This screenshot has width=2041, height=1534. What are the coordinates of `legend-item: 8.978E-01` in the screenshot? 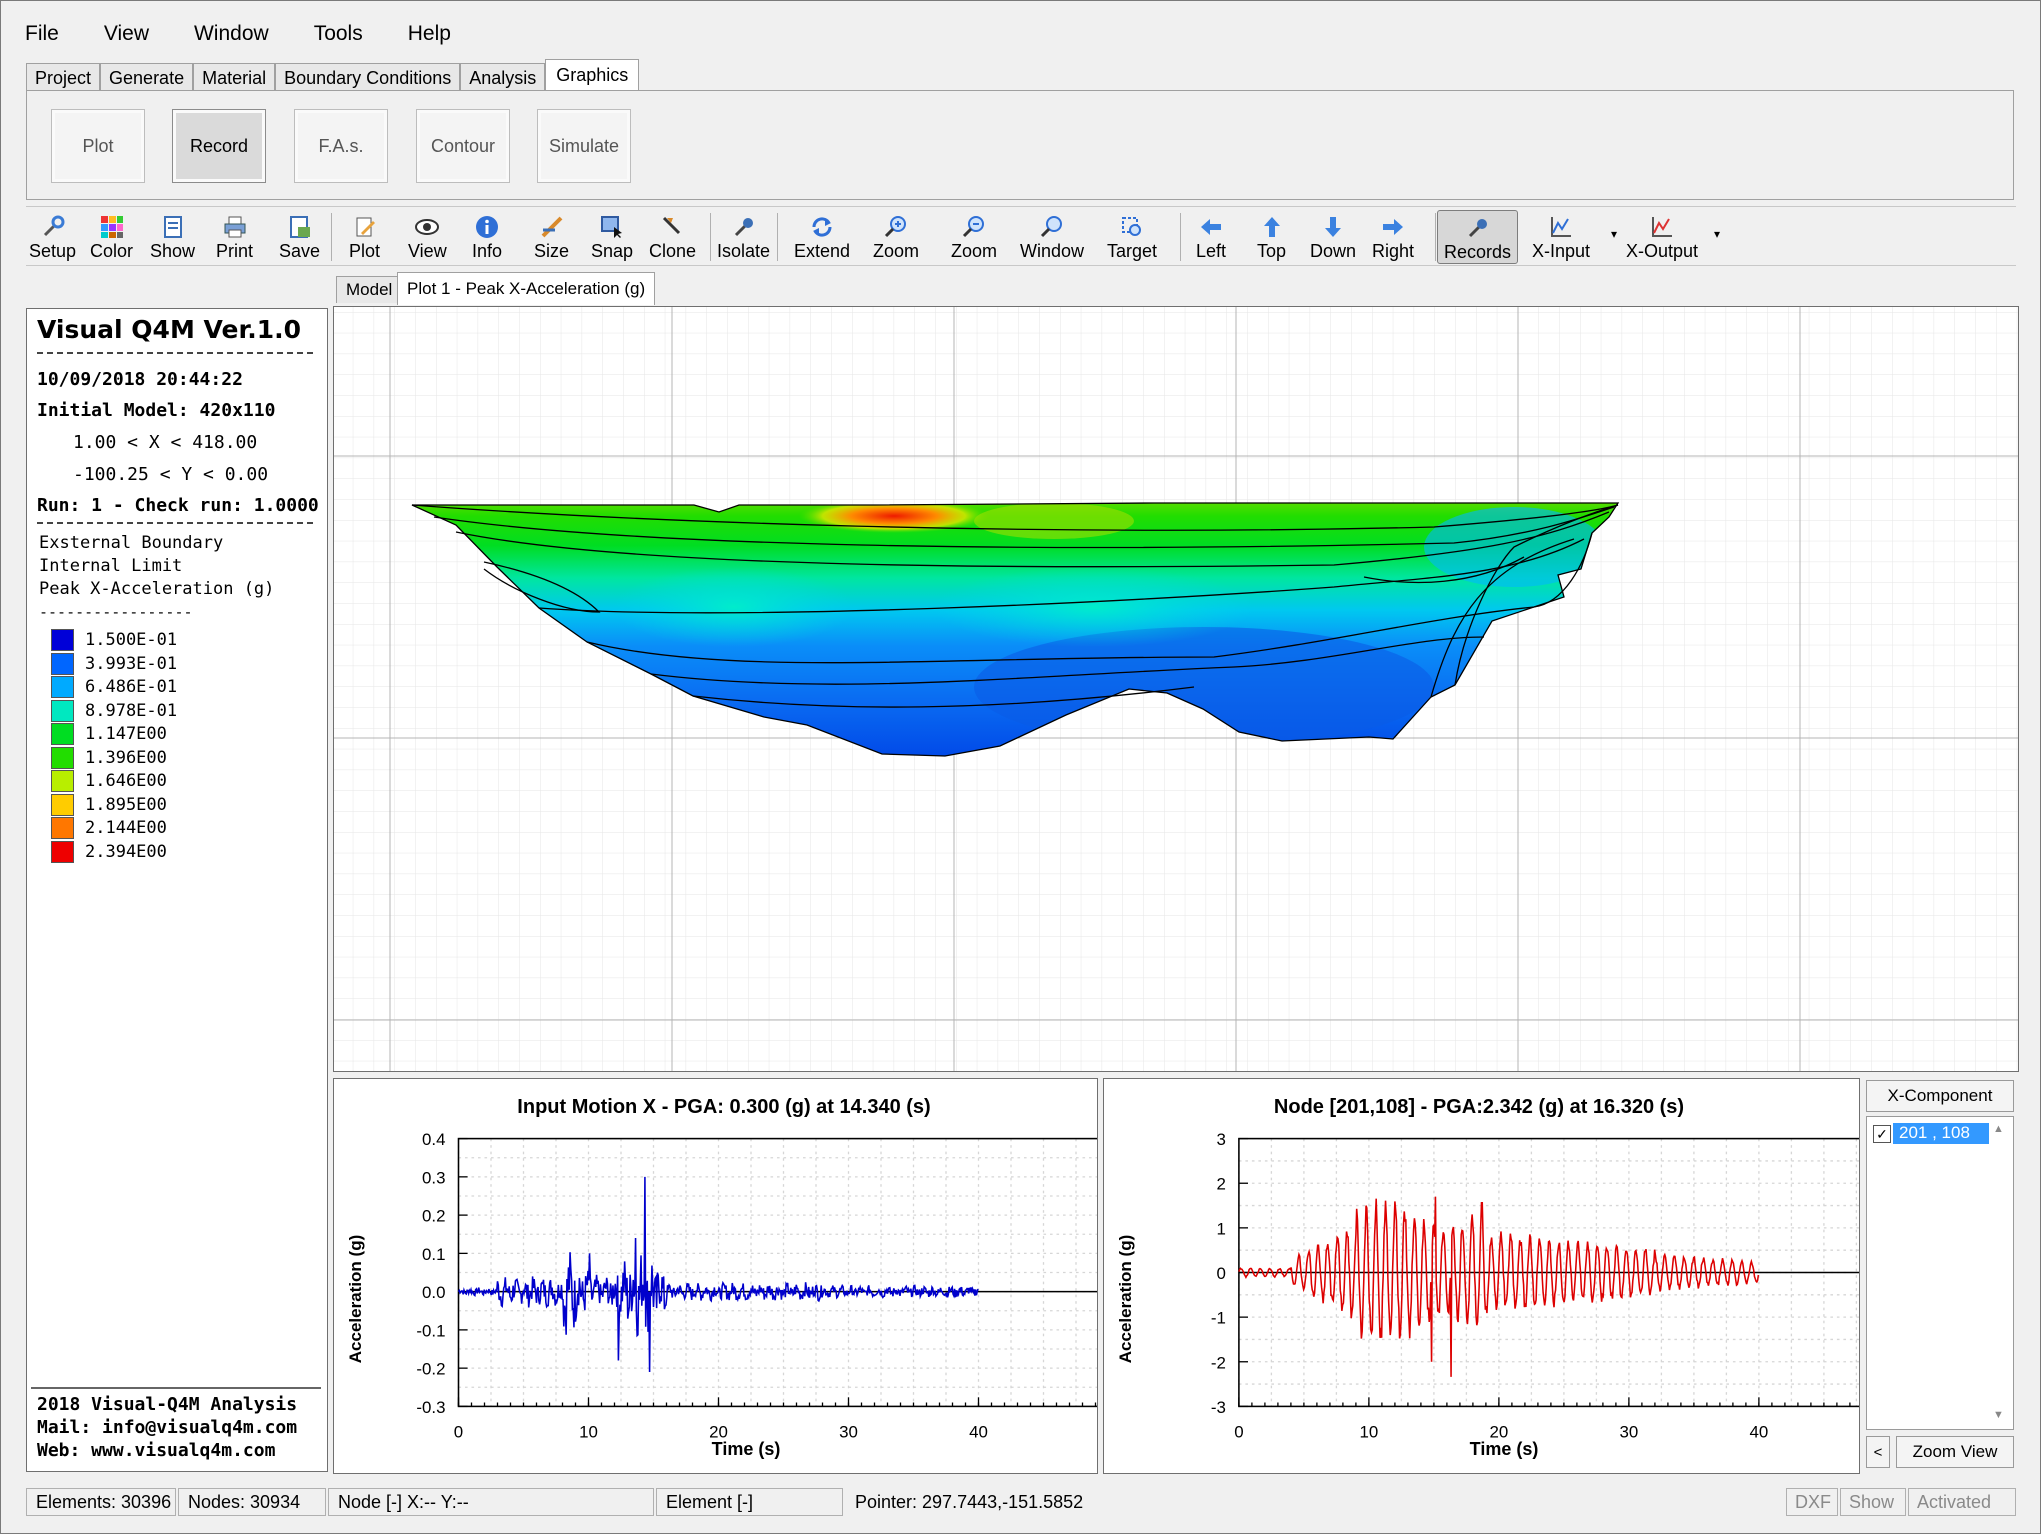 It's located at (114, 710).